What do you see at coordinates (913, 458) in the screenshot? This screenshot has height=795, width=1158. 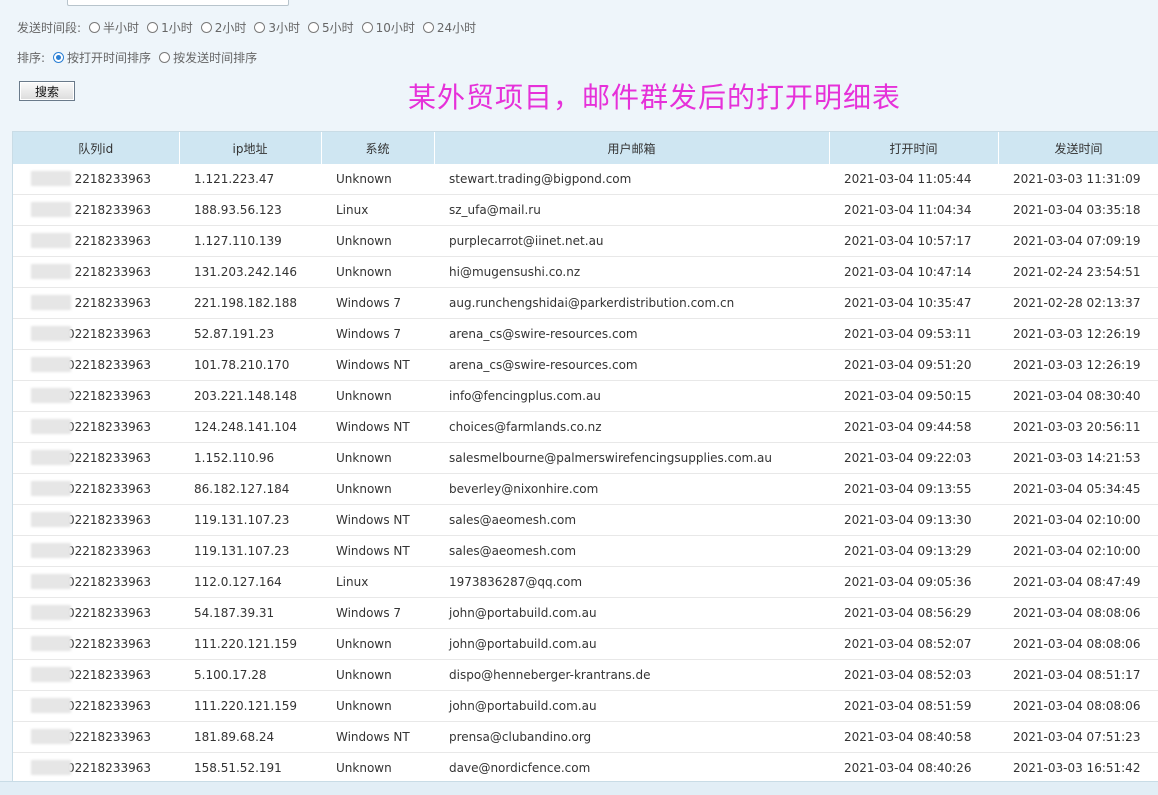 I see `open-time-cell: 2021-03-04 09:22:03` at bounding box center [913, 458].